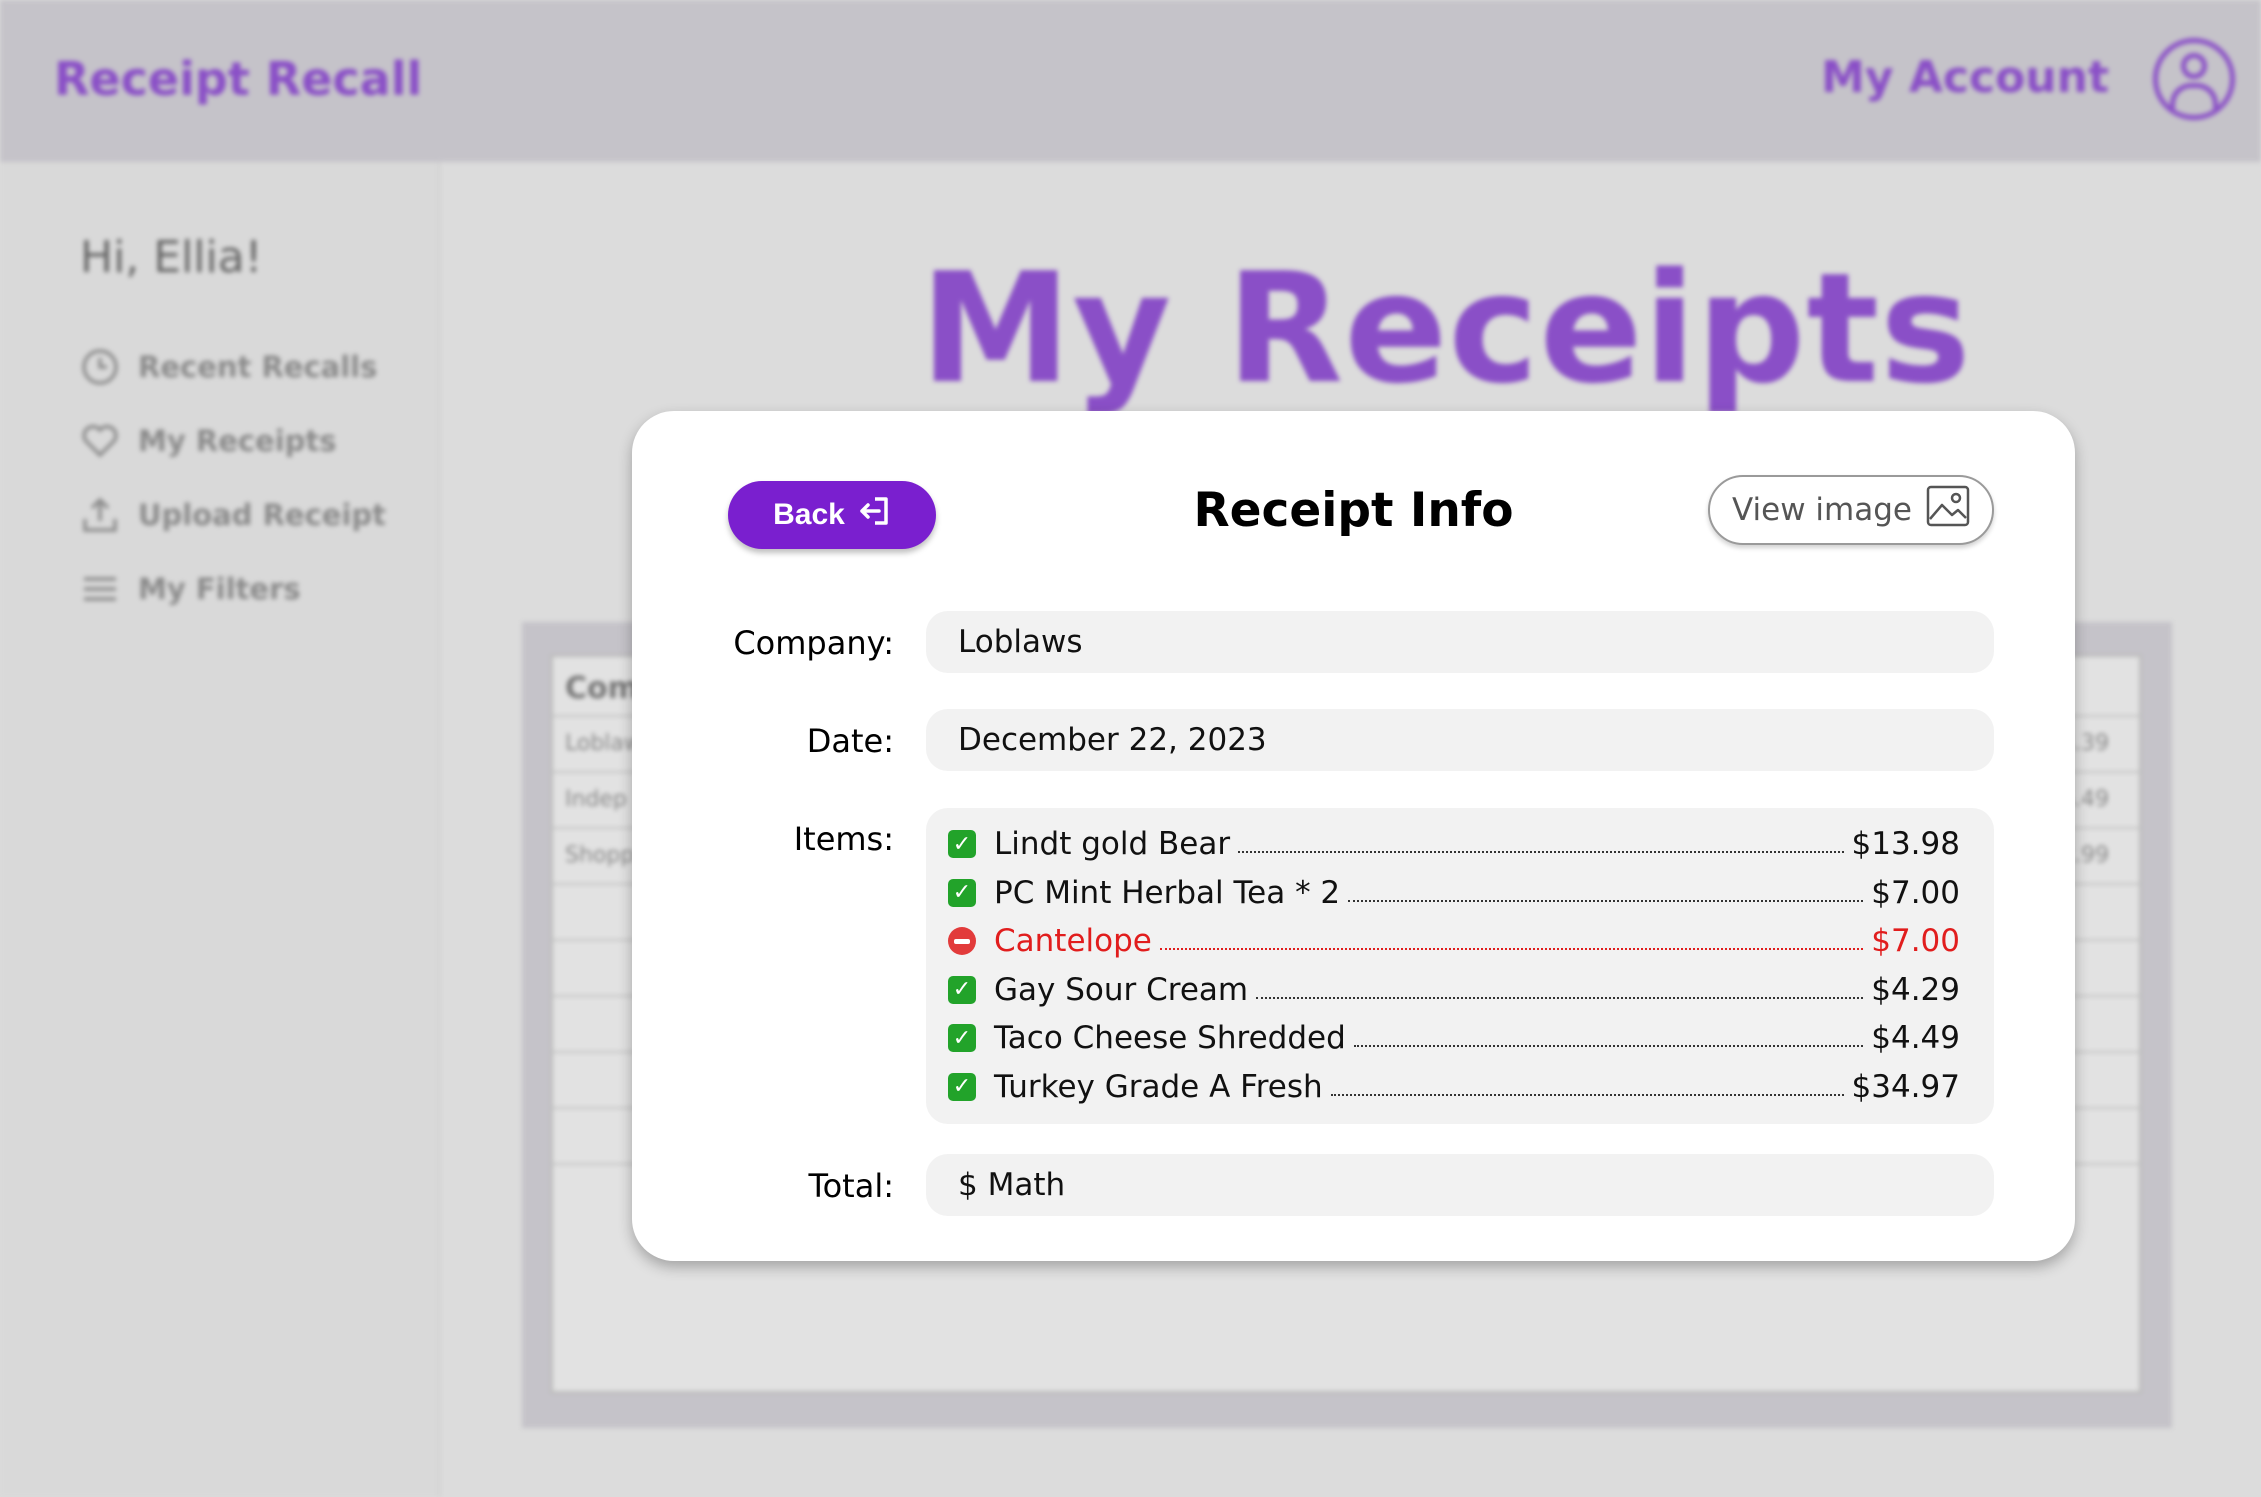 The height and width of the screenshot is (1497, 2261). I want to click on account-avatar-icon, so click(2194, 79).